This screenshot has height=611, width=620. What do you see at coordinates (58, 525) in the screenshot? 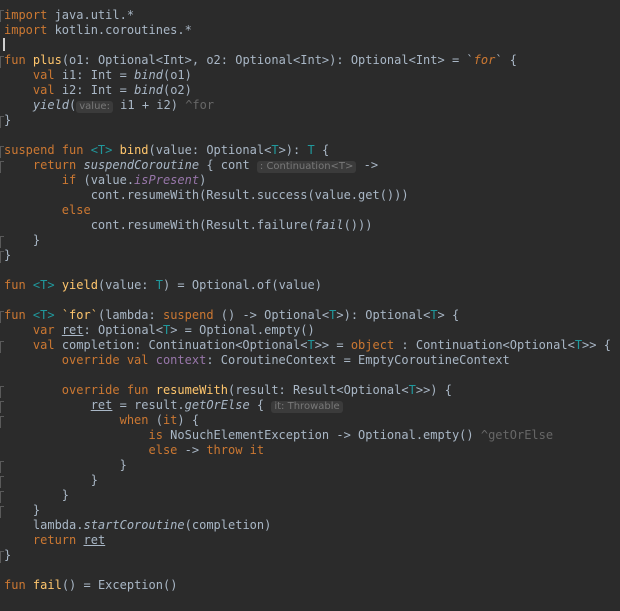
I see `code-text: lambda.` at bounding box center [58, 525].